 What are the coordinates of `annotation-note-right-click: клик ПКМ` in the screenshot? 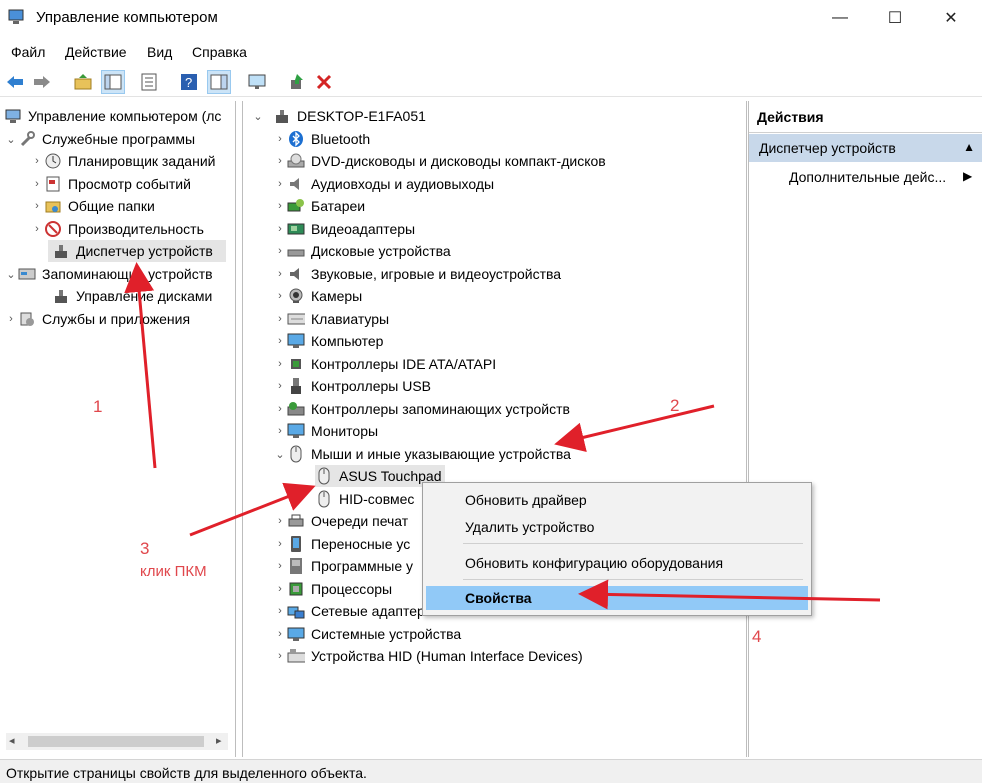 It's located at (173, 571).